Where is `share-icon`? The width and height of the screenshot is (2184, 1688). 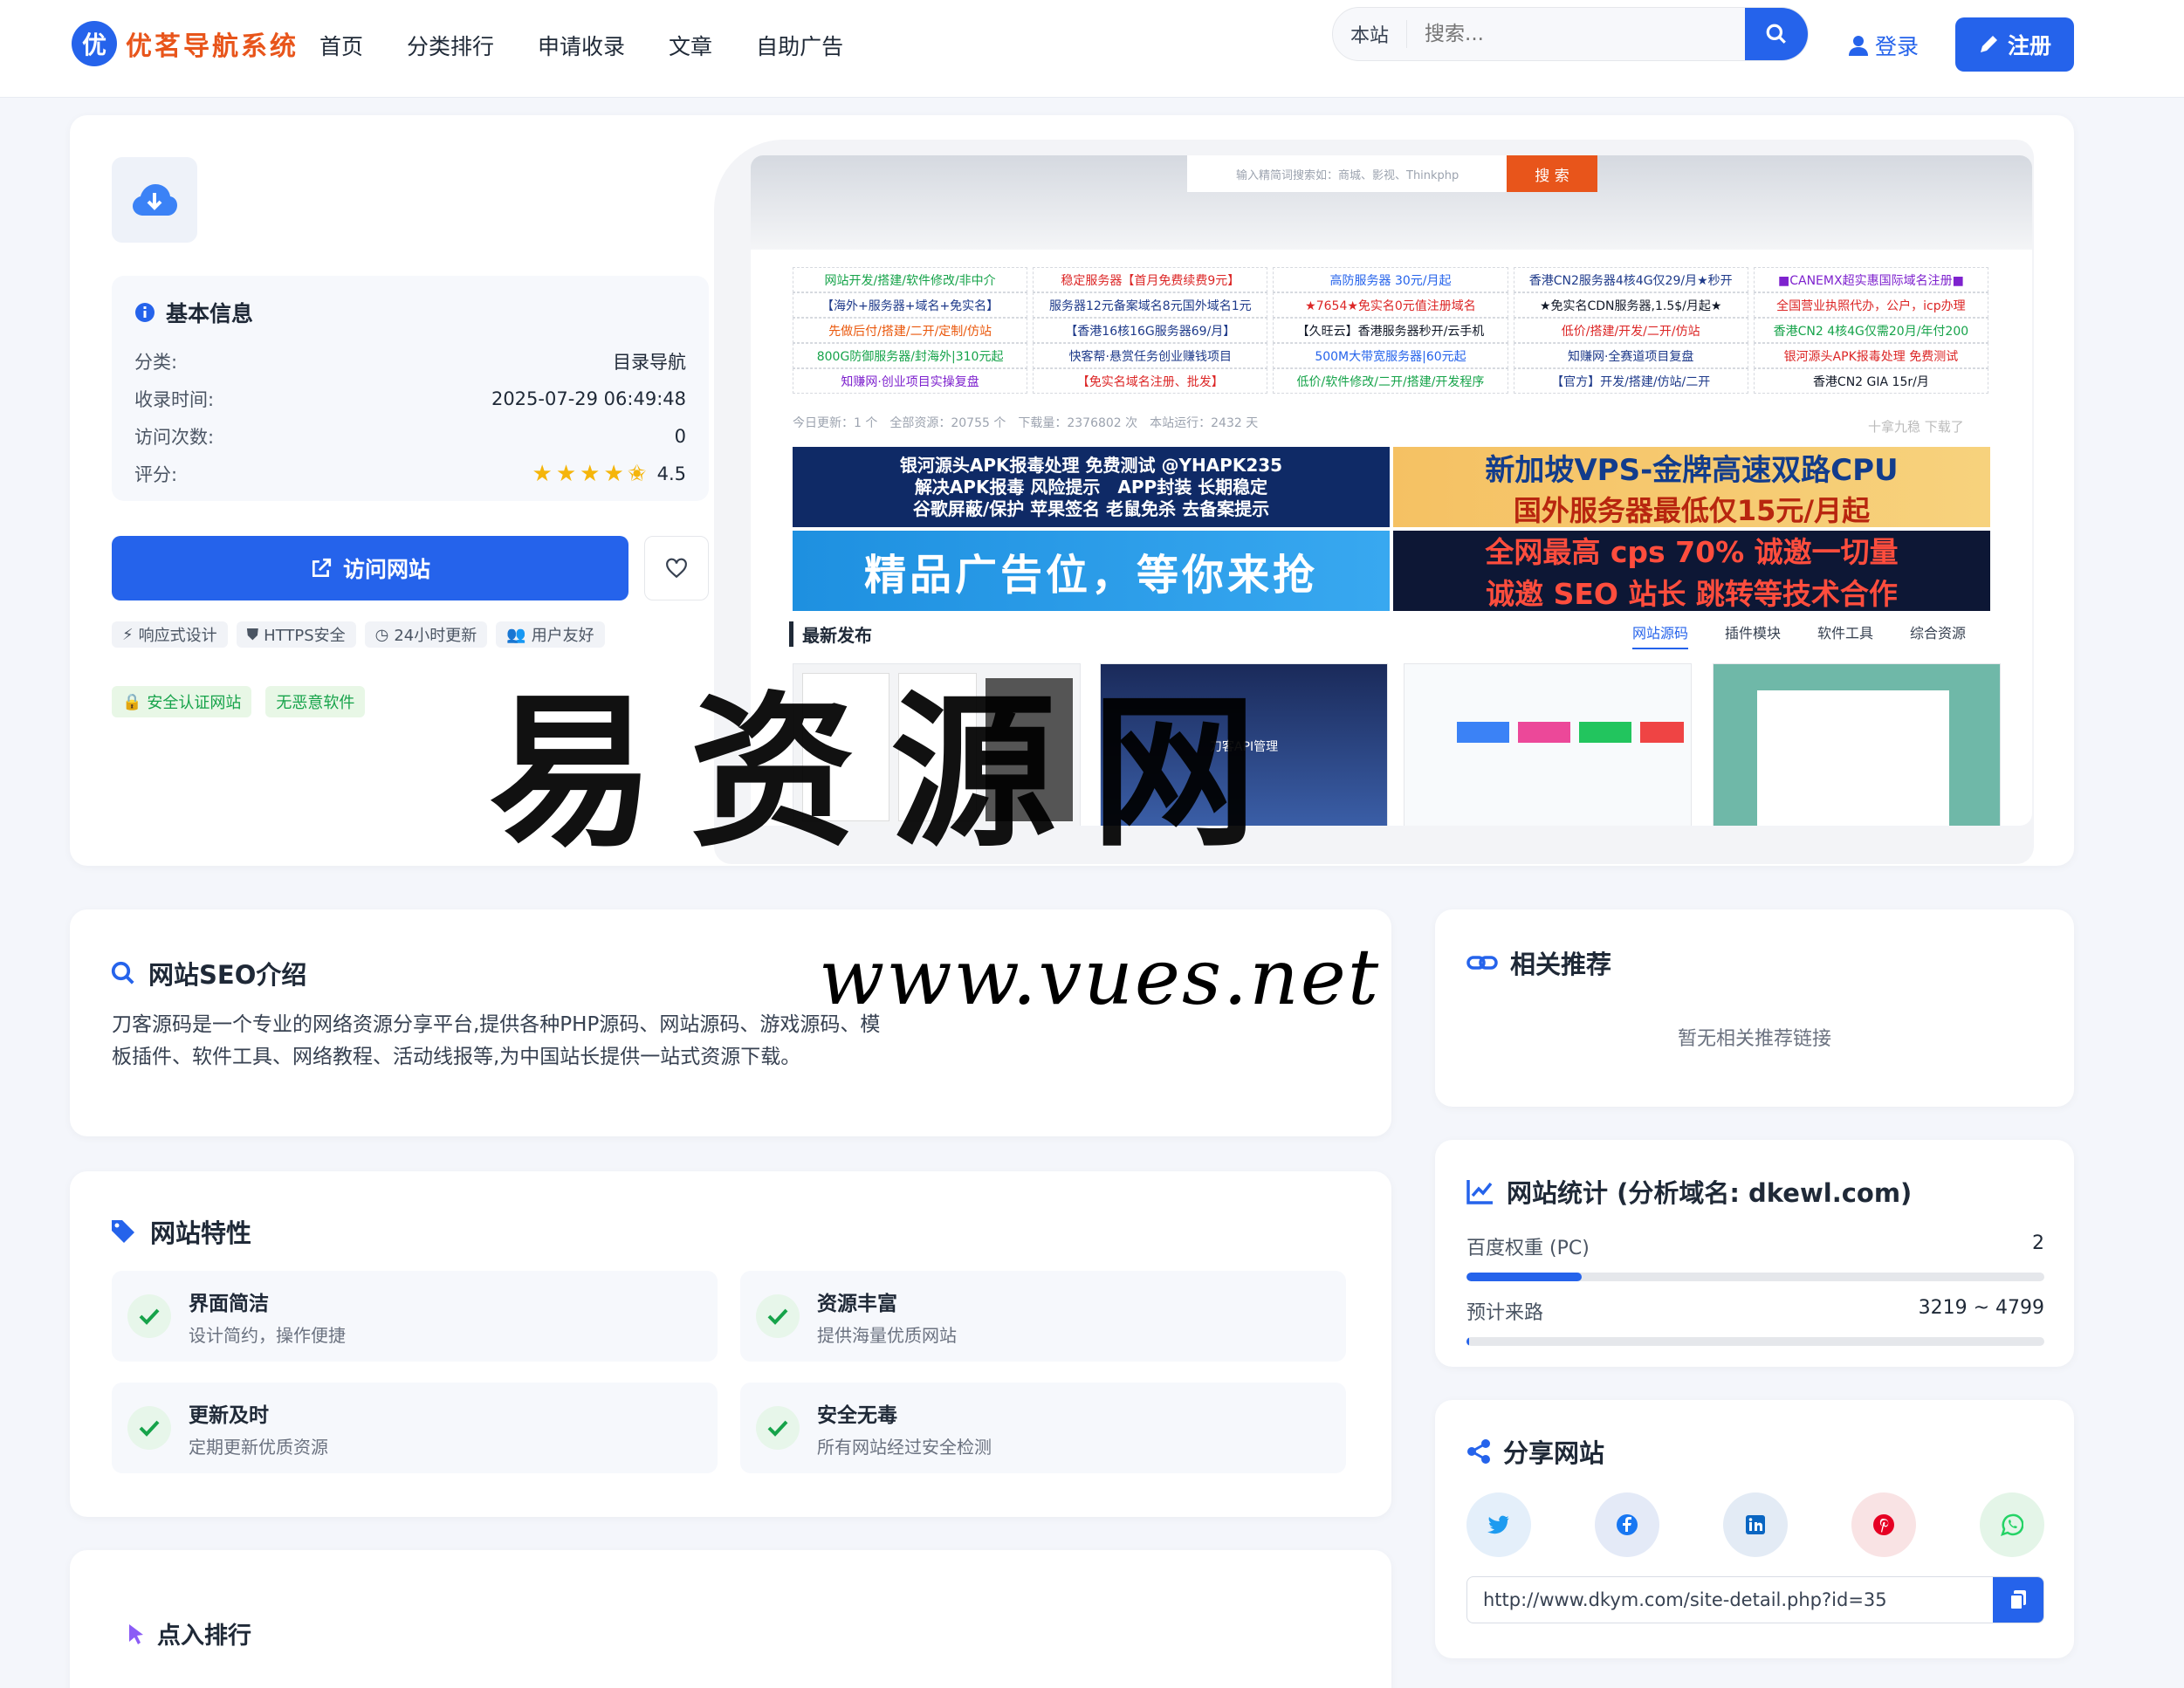 share-icon is located at coordinates (1478, 1452).